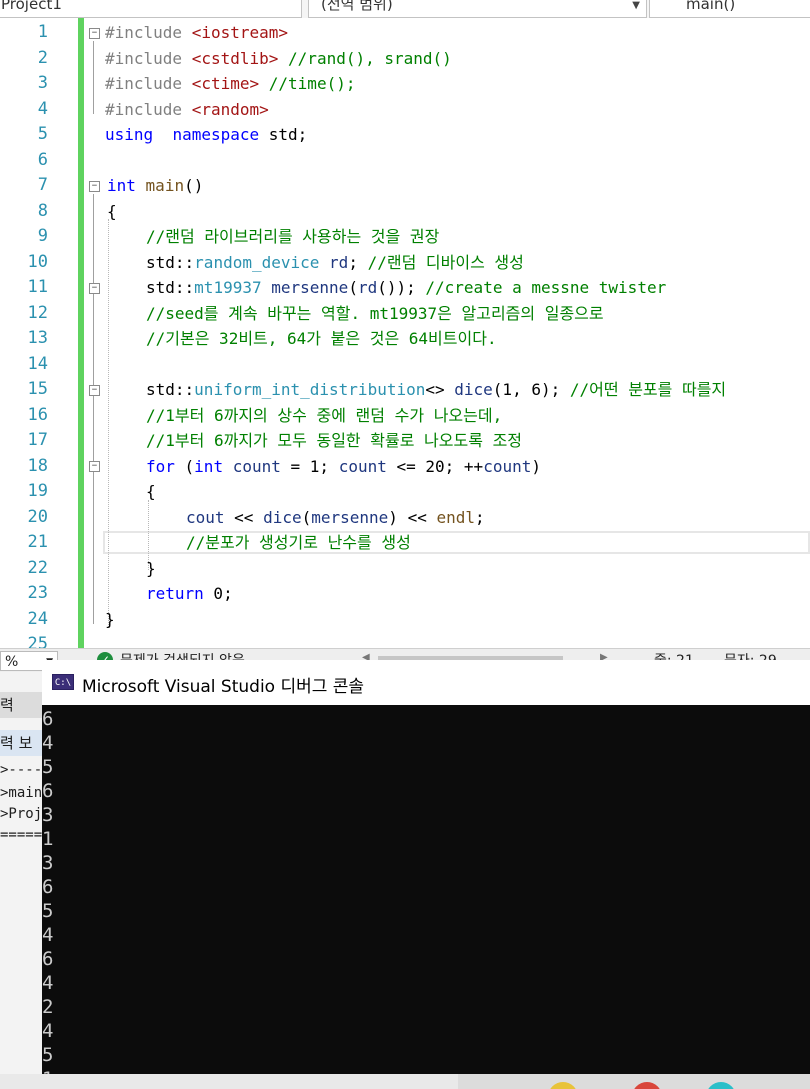  Describe the element at coordinates (37, 641) in the screenshot. I see `line-number: 25` at that location.